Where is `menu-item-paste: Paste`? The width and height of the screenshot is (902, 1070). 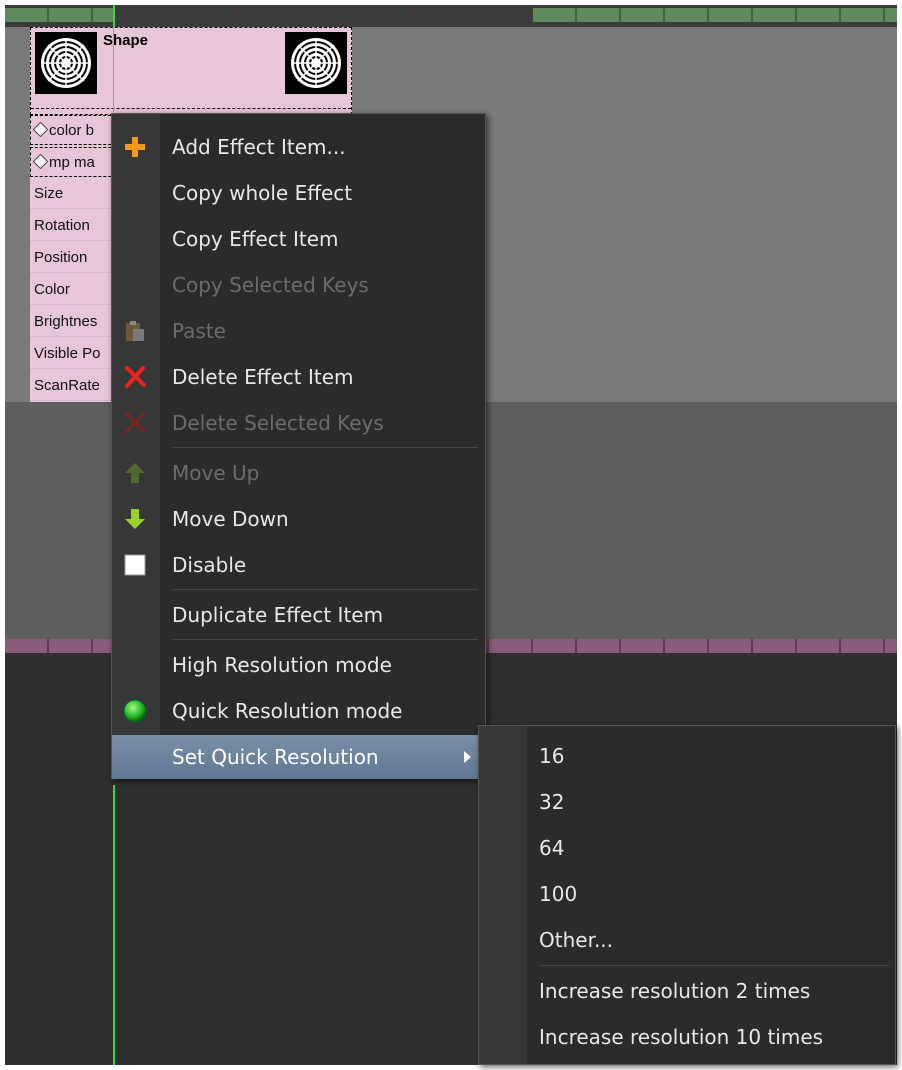
menu-item-paste: Paste is located at coordinates (298, 331).